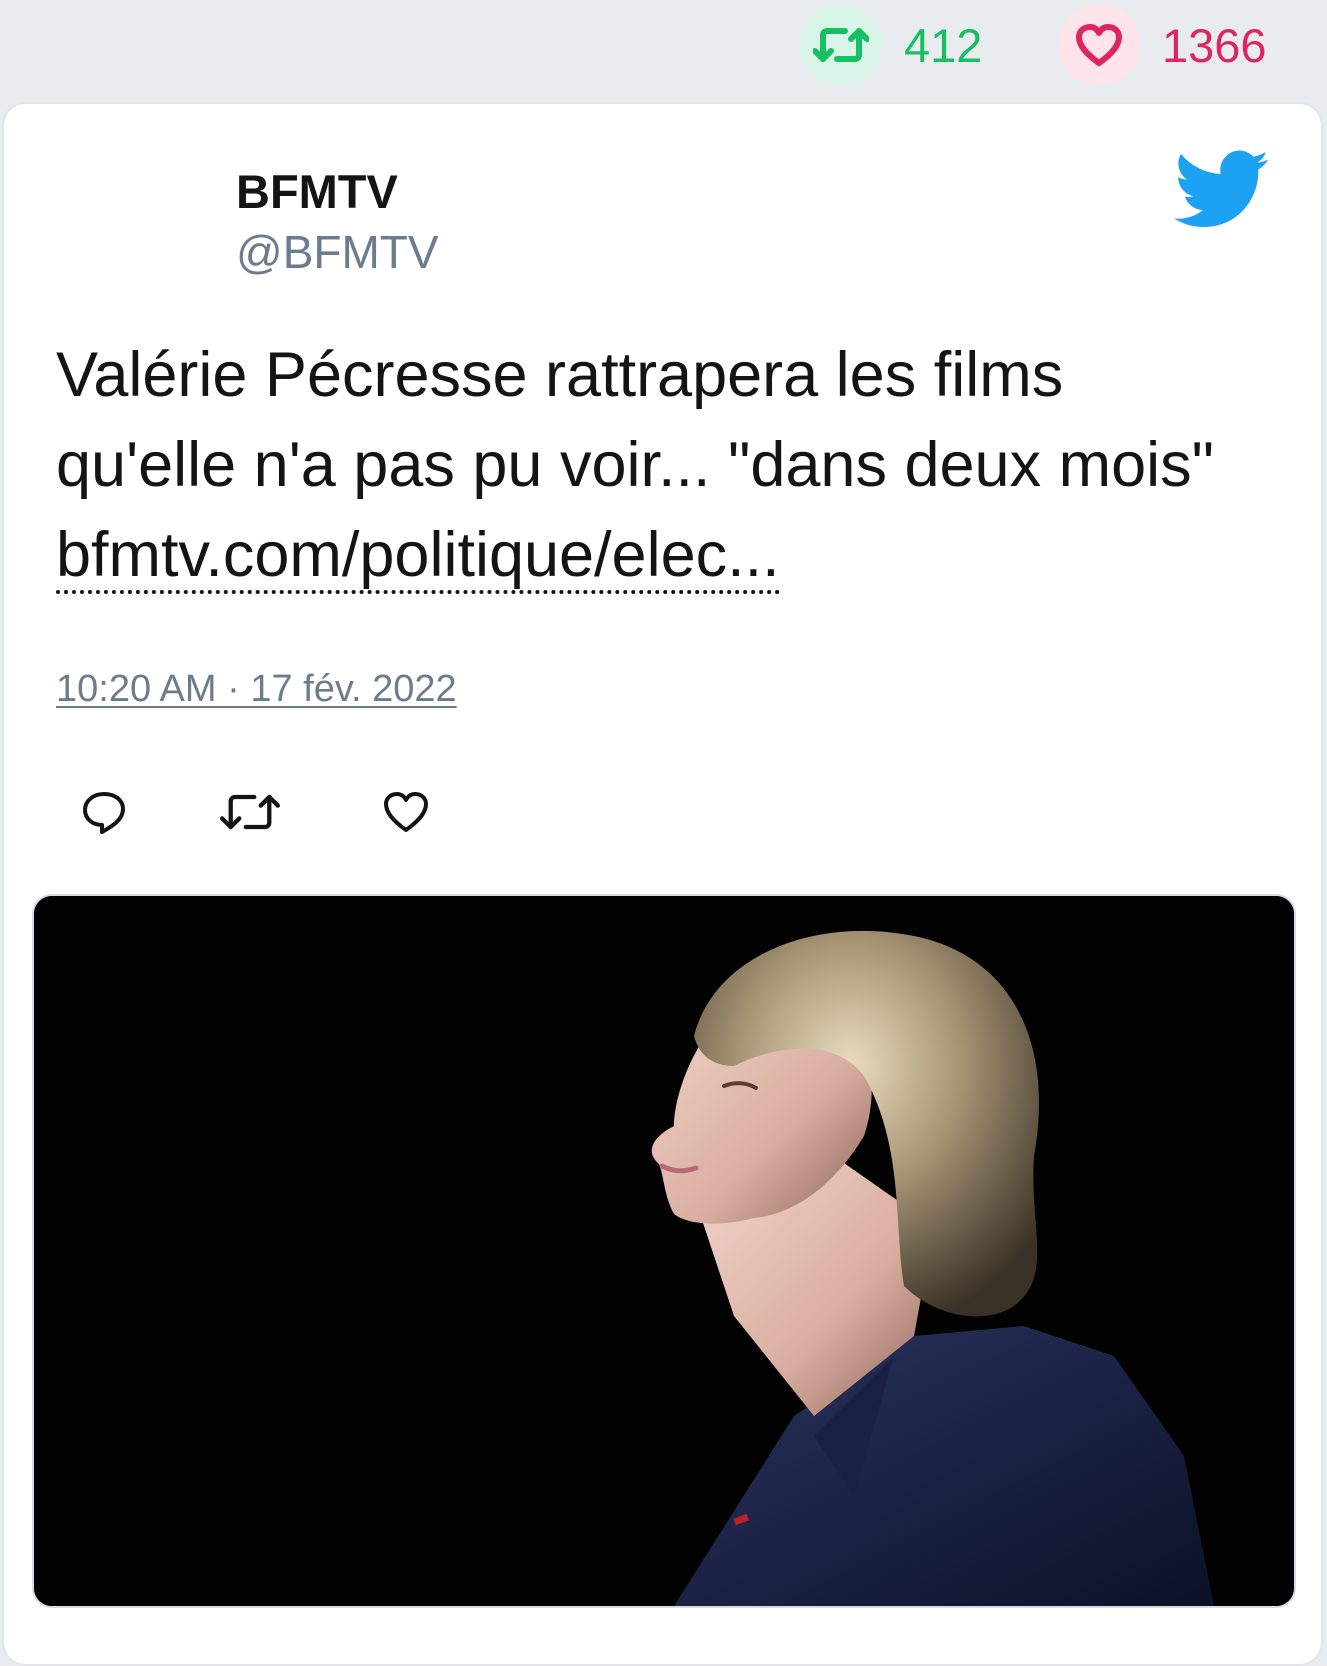 This screenshot has width=1327, height=1666. I want to click on like-stat: 1366, so click(1162, 45).